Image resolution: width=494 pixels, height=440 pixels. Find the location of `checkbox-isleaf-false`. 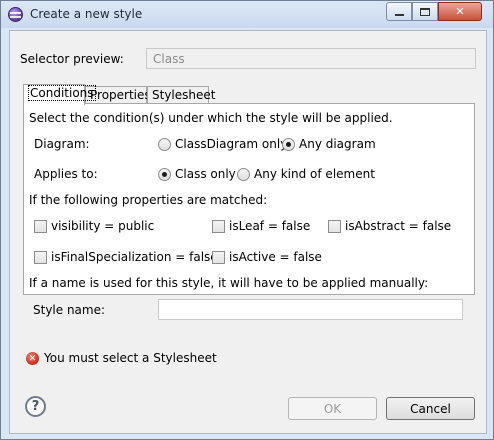

checkbox-isleaf-false is located at coordinates (218, 226).